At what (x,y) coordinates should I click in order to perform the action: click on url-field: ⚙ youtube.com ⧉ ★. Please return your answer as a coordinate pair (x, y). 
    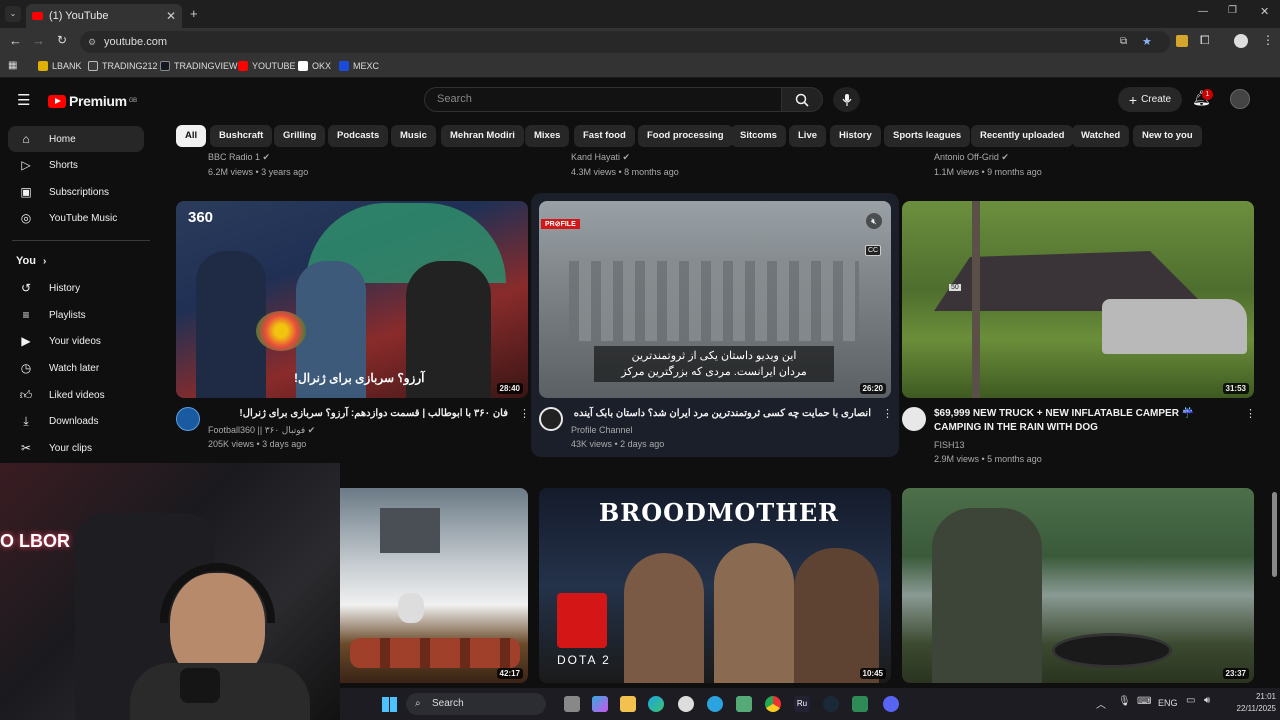
    Looking at the image, I should click on (625, 42).